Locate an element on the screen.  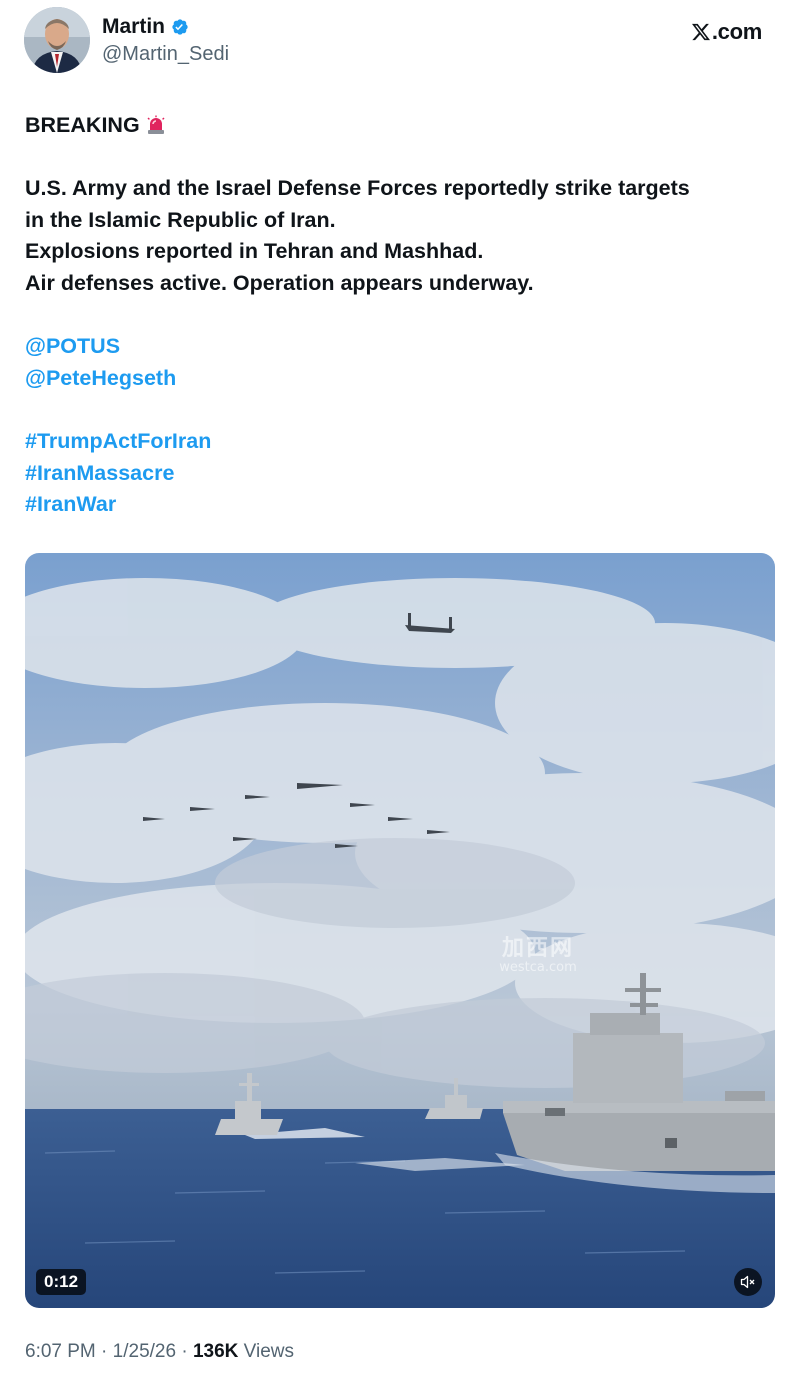
watermark-bottom: westca.com is located at coordinates (538, 967).